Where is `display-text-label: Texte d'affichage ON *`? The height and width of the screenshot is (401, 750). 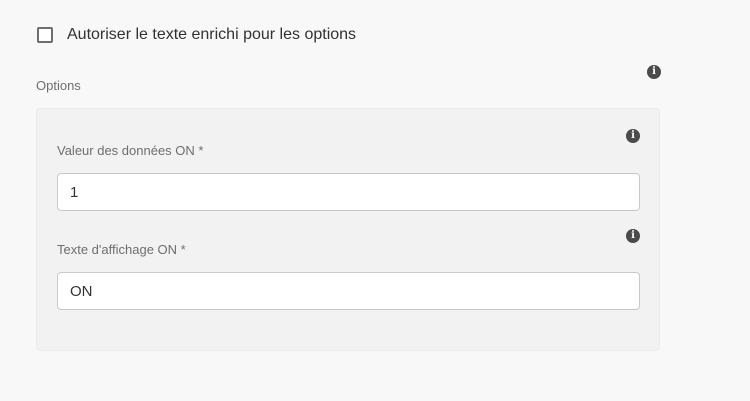 display-text-label: Texte d'affichage ON * is located at coordinates (121, 249).